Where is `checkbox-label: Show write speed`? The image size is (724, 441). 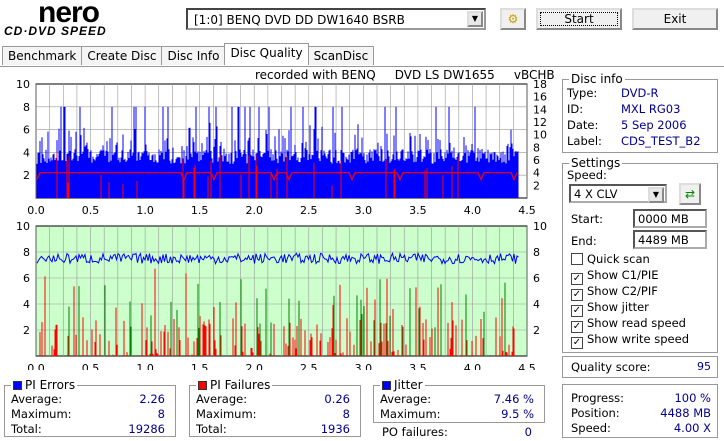 checkbox-label: Show write speed is located at coordinates (638, 339).